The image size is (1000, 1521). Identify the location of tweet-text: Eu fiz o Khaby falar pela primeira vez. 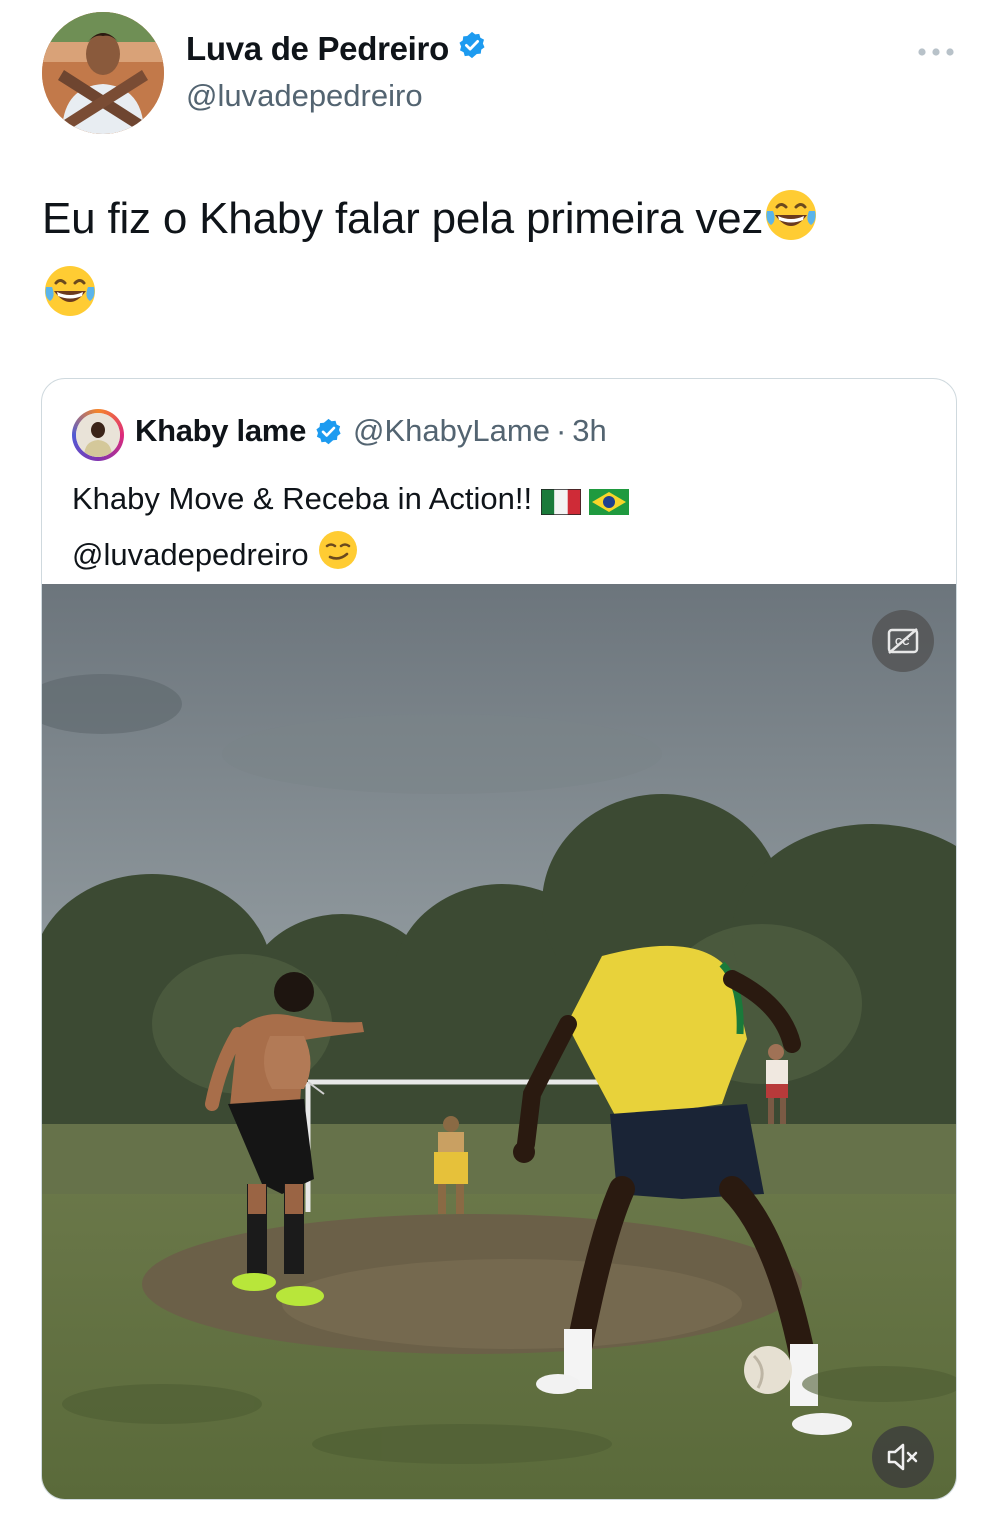
(492, 262).